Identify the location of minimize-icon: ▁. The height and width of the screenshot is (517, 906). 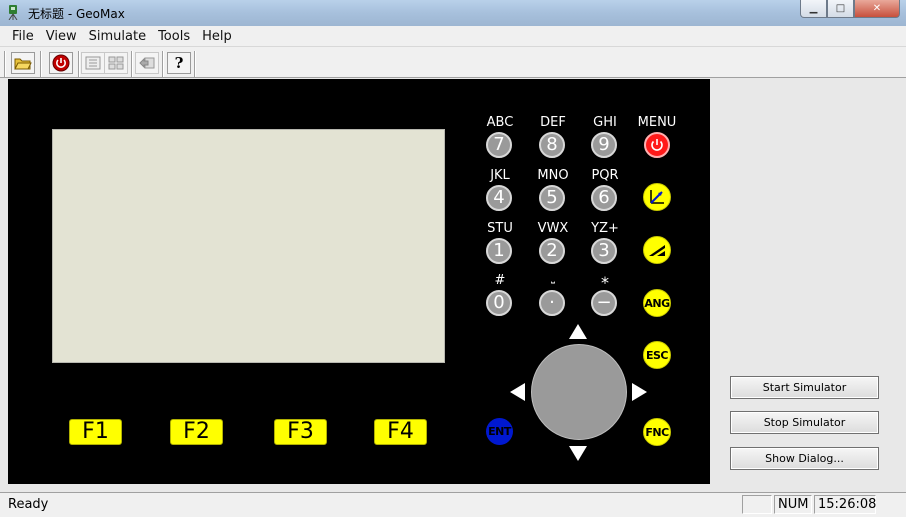
(813, 8).